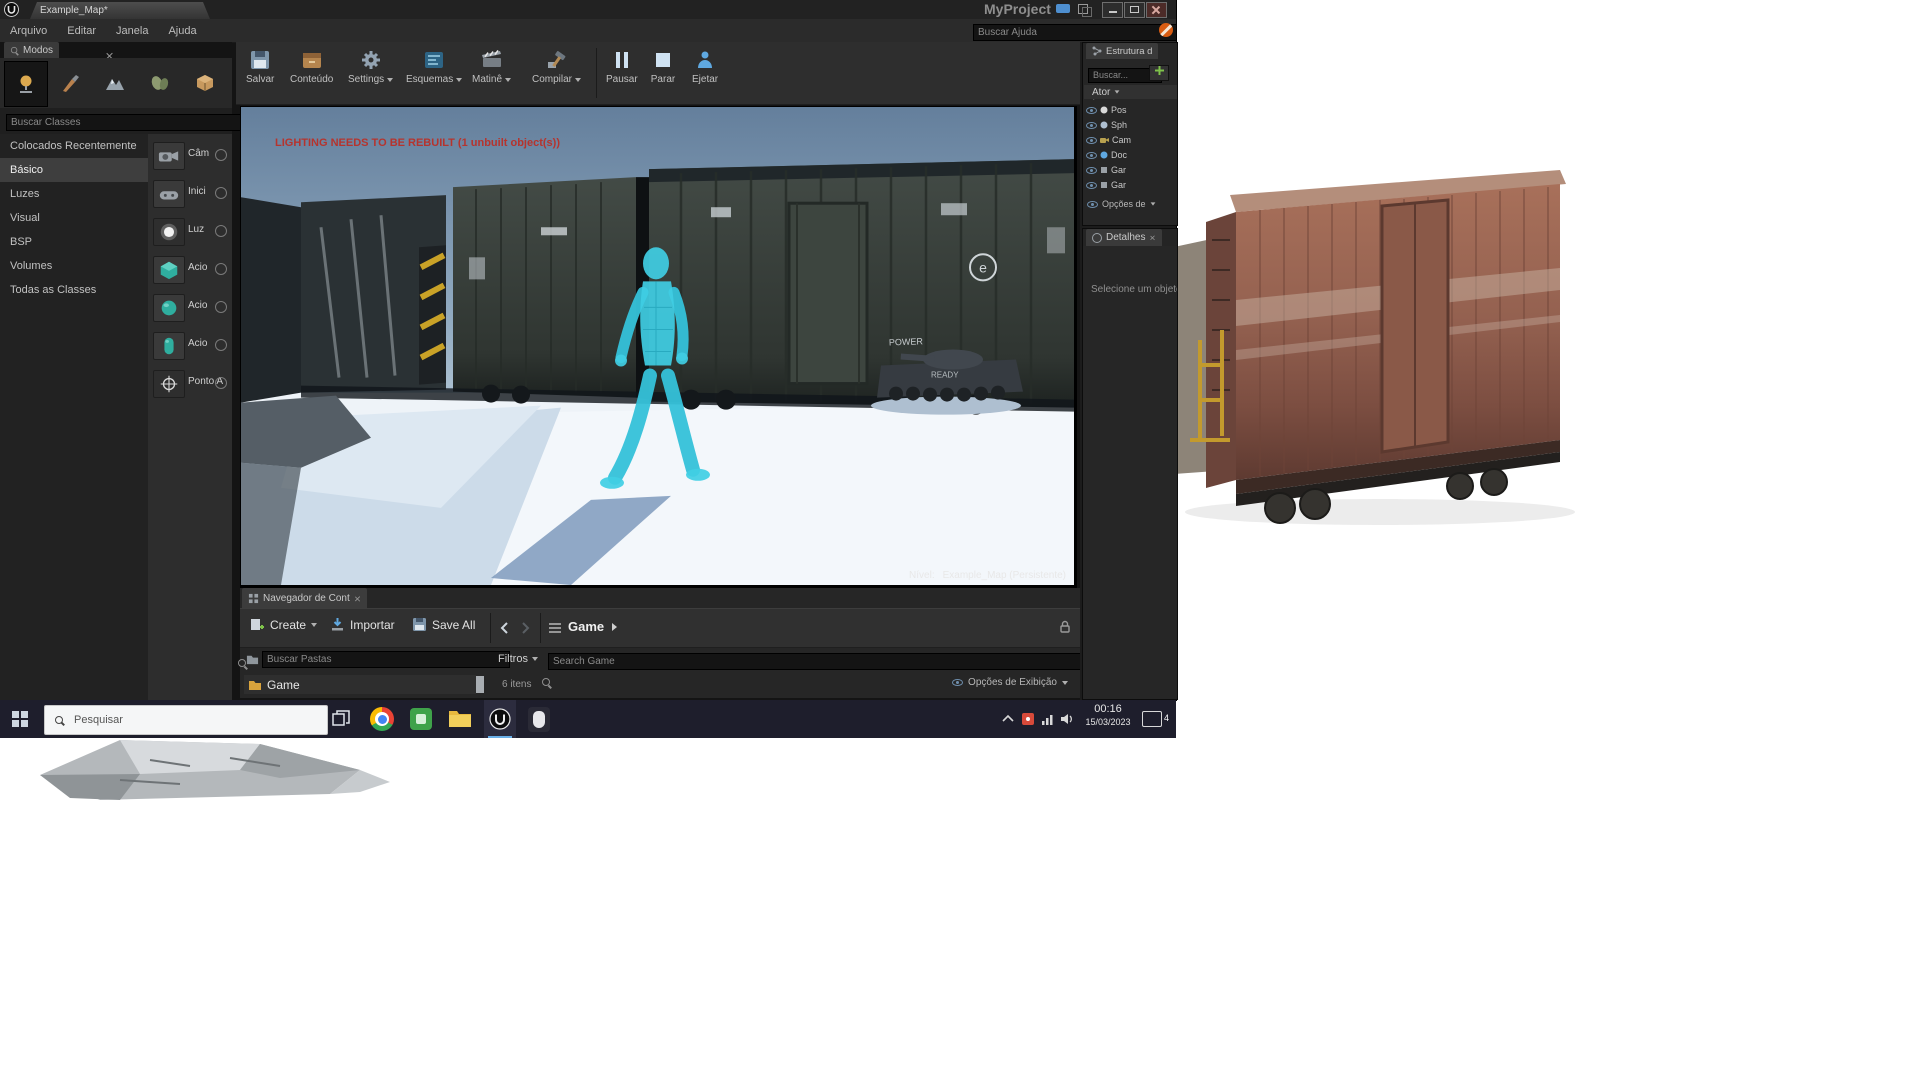 This screenshot has width=1920, height=1080. What do you see at coordinates (284, 624) in the screenshot?
I see `create-button: Create` at bounding box center [284, 624].